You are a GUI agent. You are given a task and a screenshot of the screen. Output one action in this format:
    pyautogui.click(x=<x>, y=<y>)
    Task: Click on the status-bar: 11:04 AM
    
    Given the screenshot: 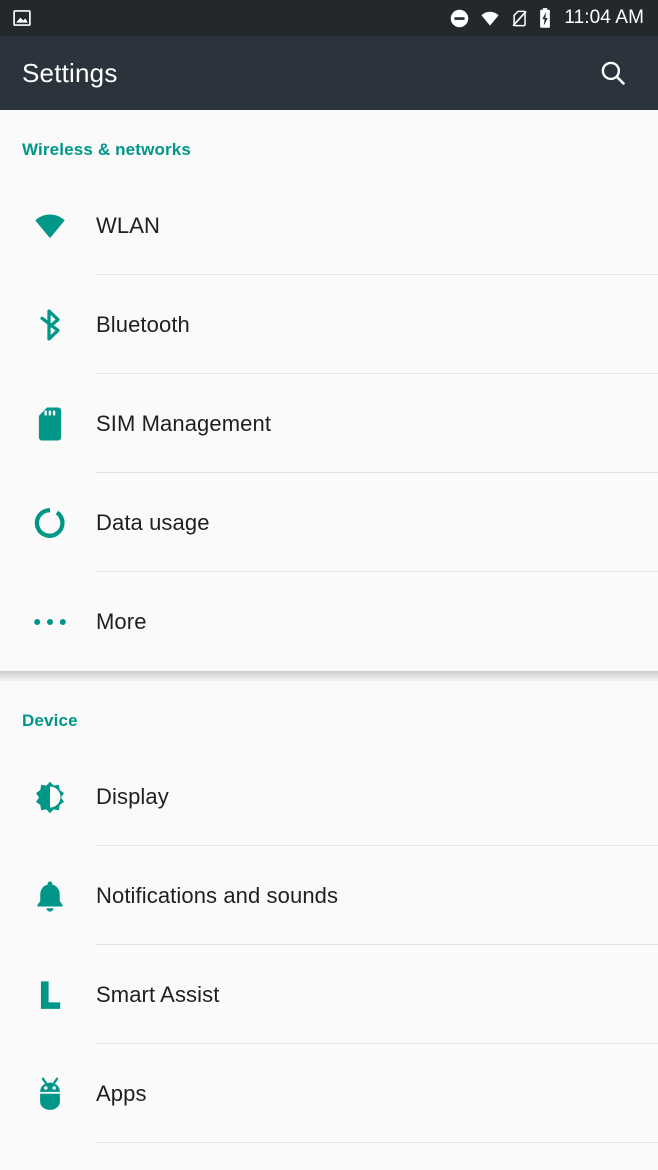 What is the action you would take?
    pyautogui.click(x=329, y=18)
    